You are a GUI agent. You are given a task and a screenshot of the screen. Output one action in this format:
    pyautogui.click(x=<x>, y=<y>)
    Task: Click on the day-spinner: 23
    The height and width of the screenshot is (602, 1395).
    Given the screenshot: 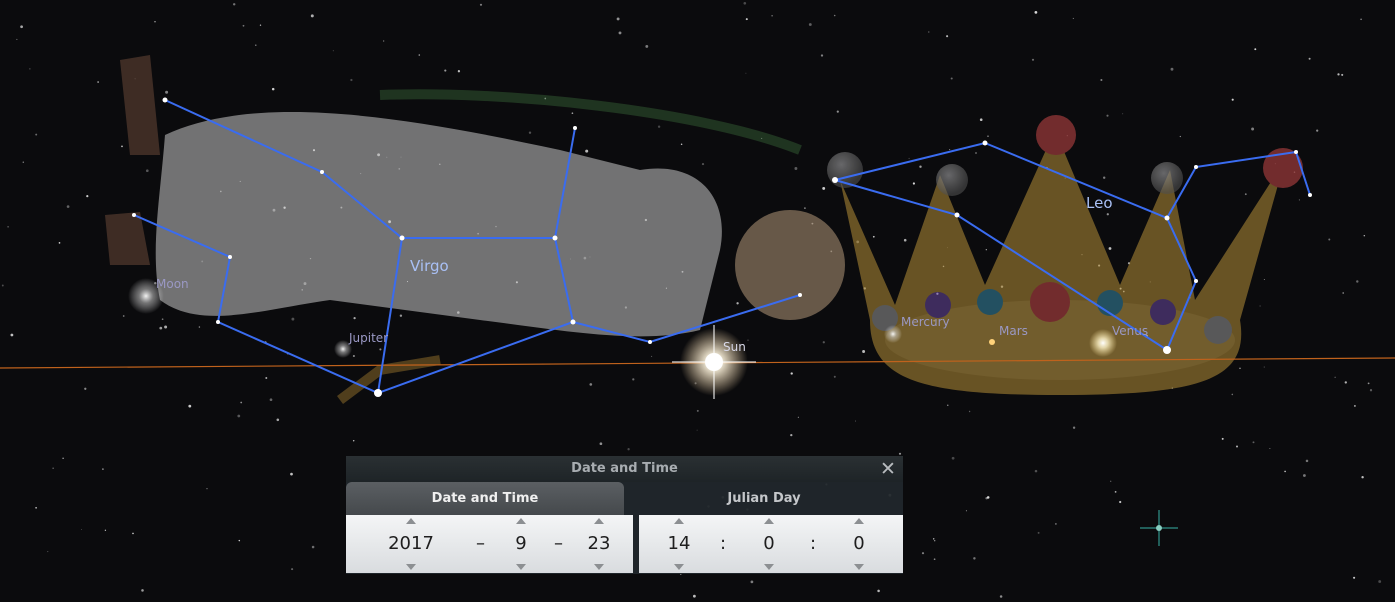 What is the action you would take?
    pyautogui.click(x=599, y=544)
    